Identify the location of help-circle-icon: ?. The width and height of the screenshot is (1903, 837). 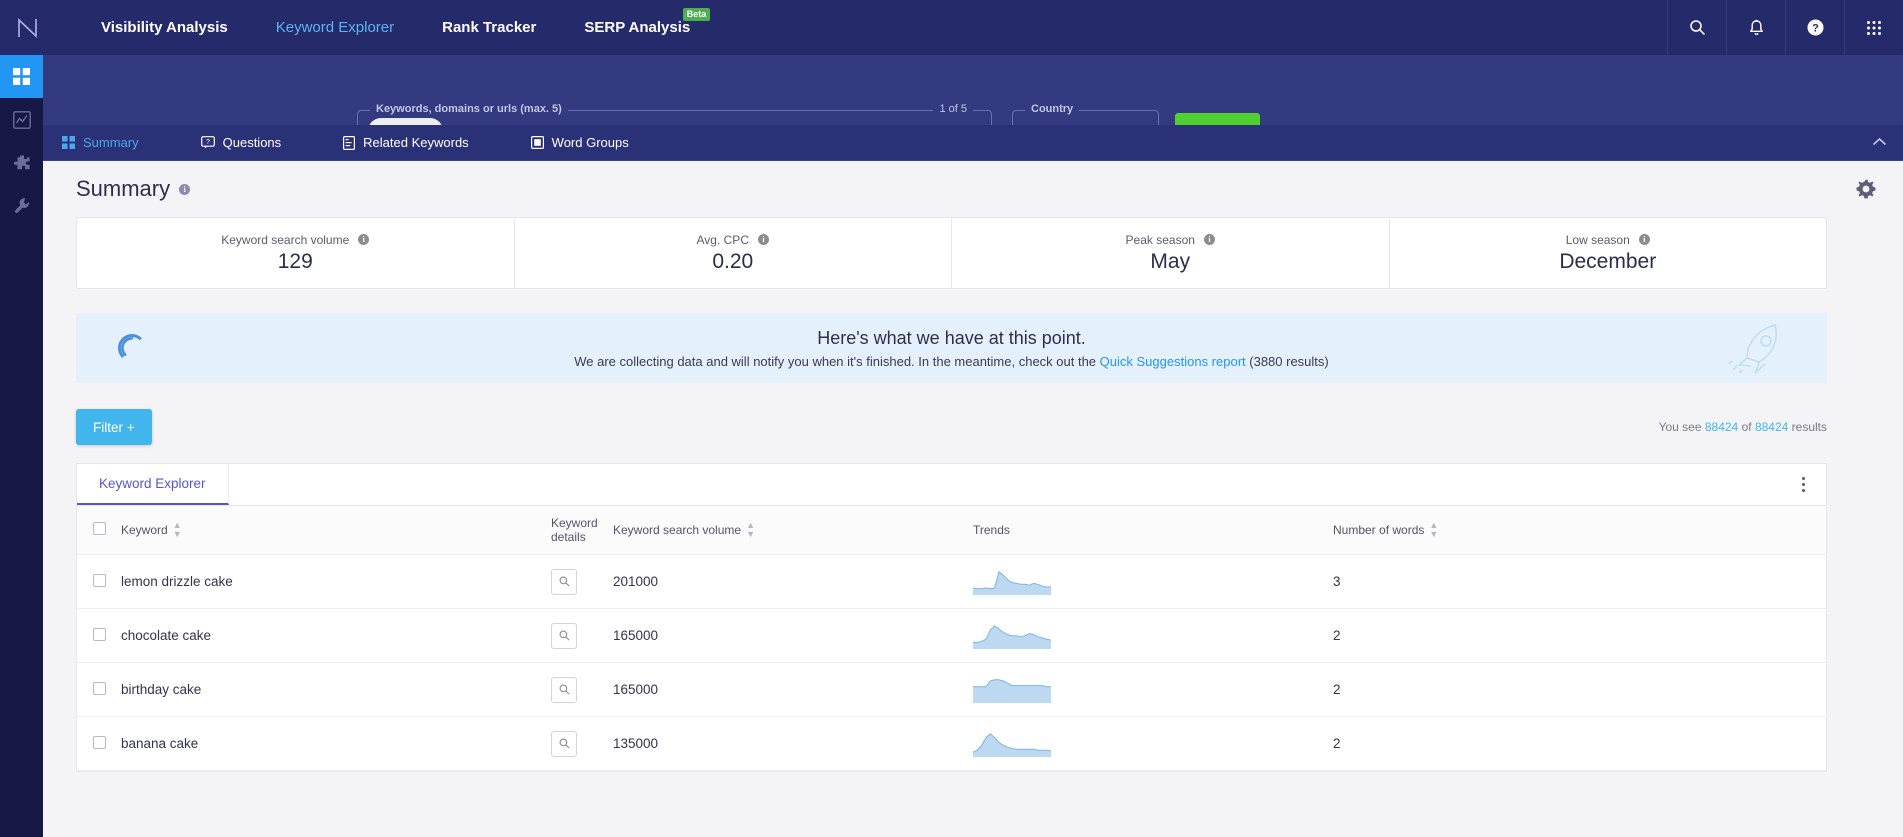
(1815, 27).